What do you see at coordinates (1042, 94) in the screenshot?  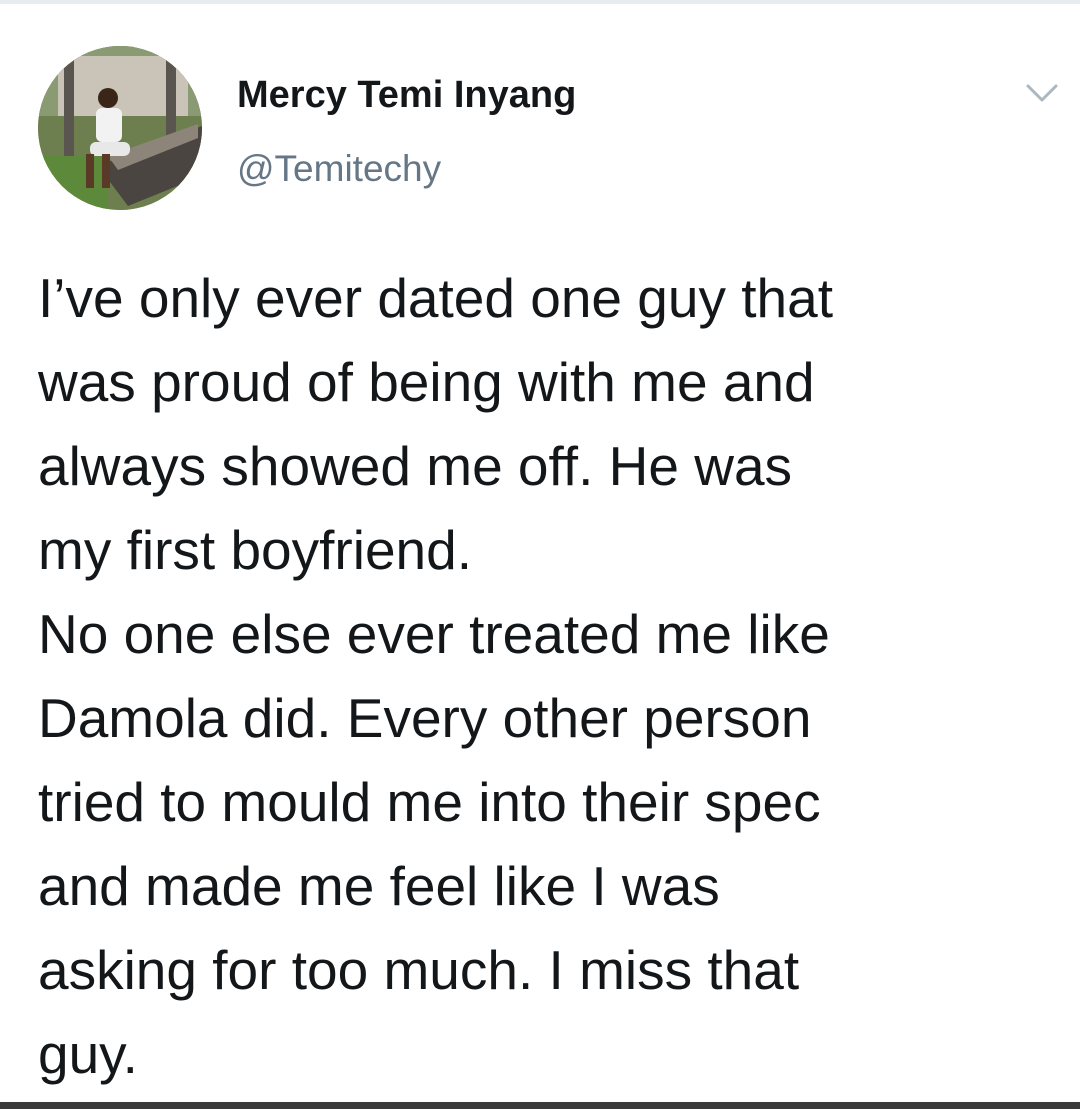 I see `chevron-down-icon` at bounding box center [1042, 94].